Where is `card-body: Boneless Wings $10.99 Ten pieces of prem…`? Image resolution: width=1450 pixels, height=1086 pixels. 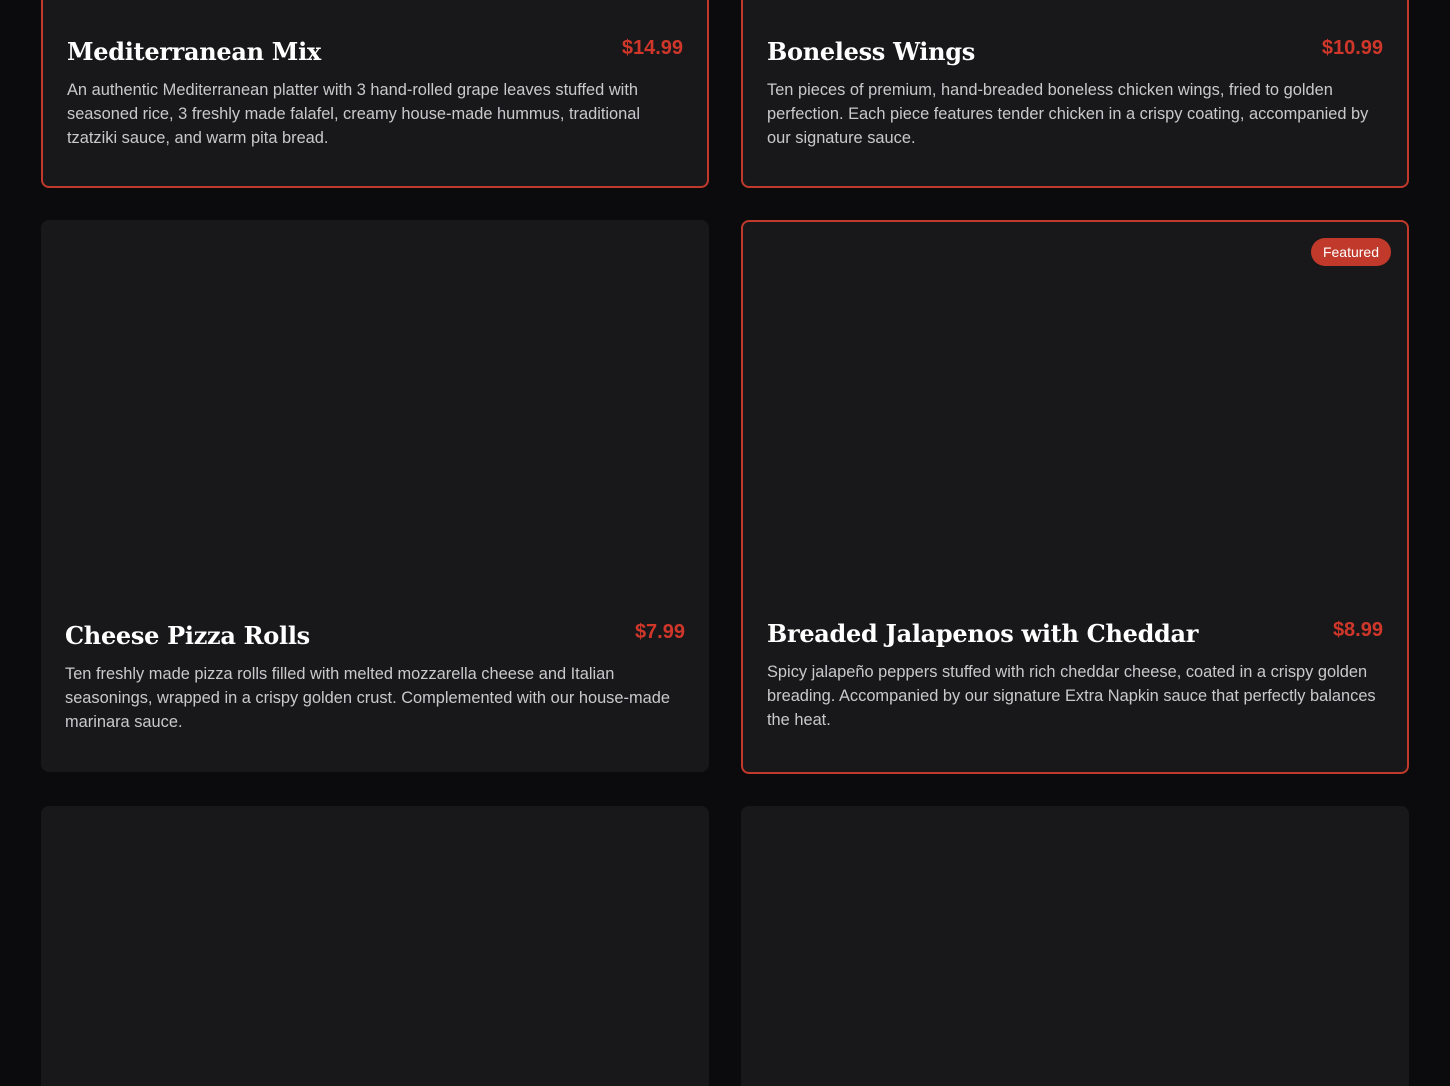
card-body: Boneless Wings $10.99 Ten pieces of prem… is located at coordinates (1075, 93).